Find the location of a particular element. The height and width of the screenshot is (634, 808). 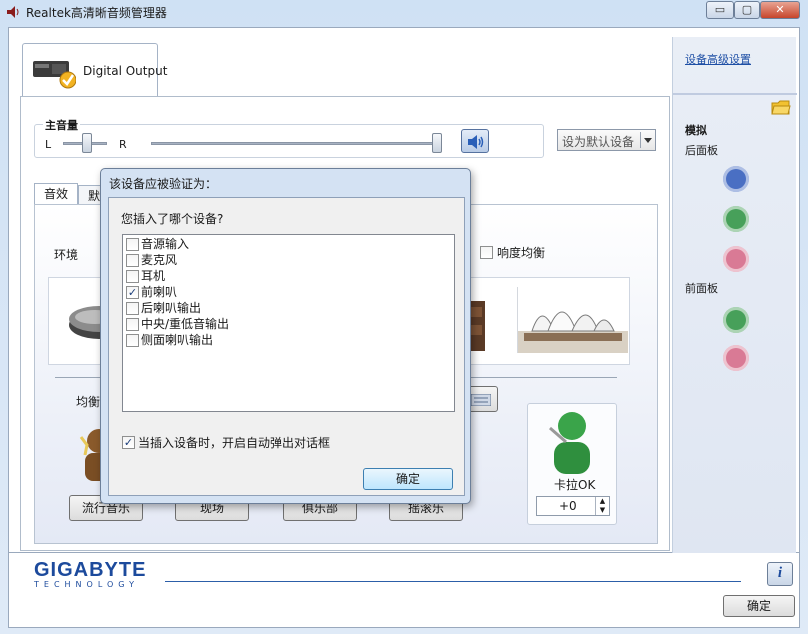

device-list: 音源输入 麦克风 耳机 ✓ 前喇叭 后喇叭输出 中央/重低音输出 侧面喇叭输出 is located at coordinates (288, 323).